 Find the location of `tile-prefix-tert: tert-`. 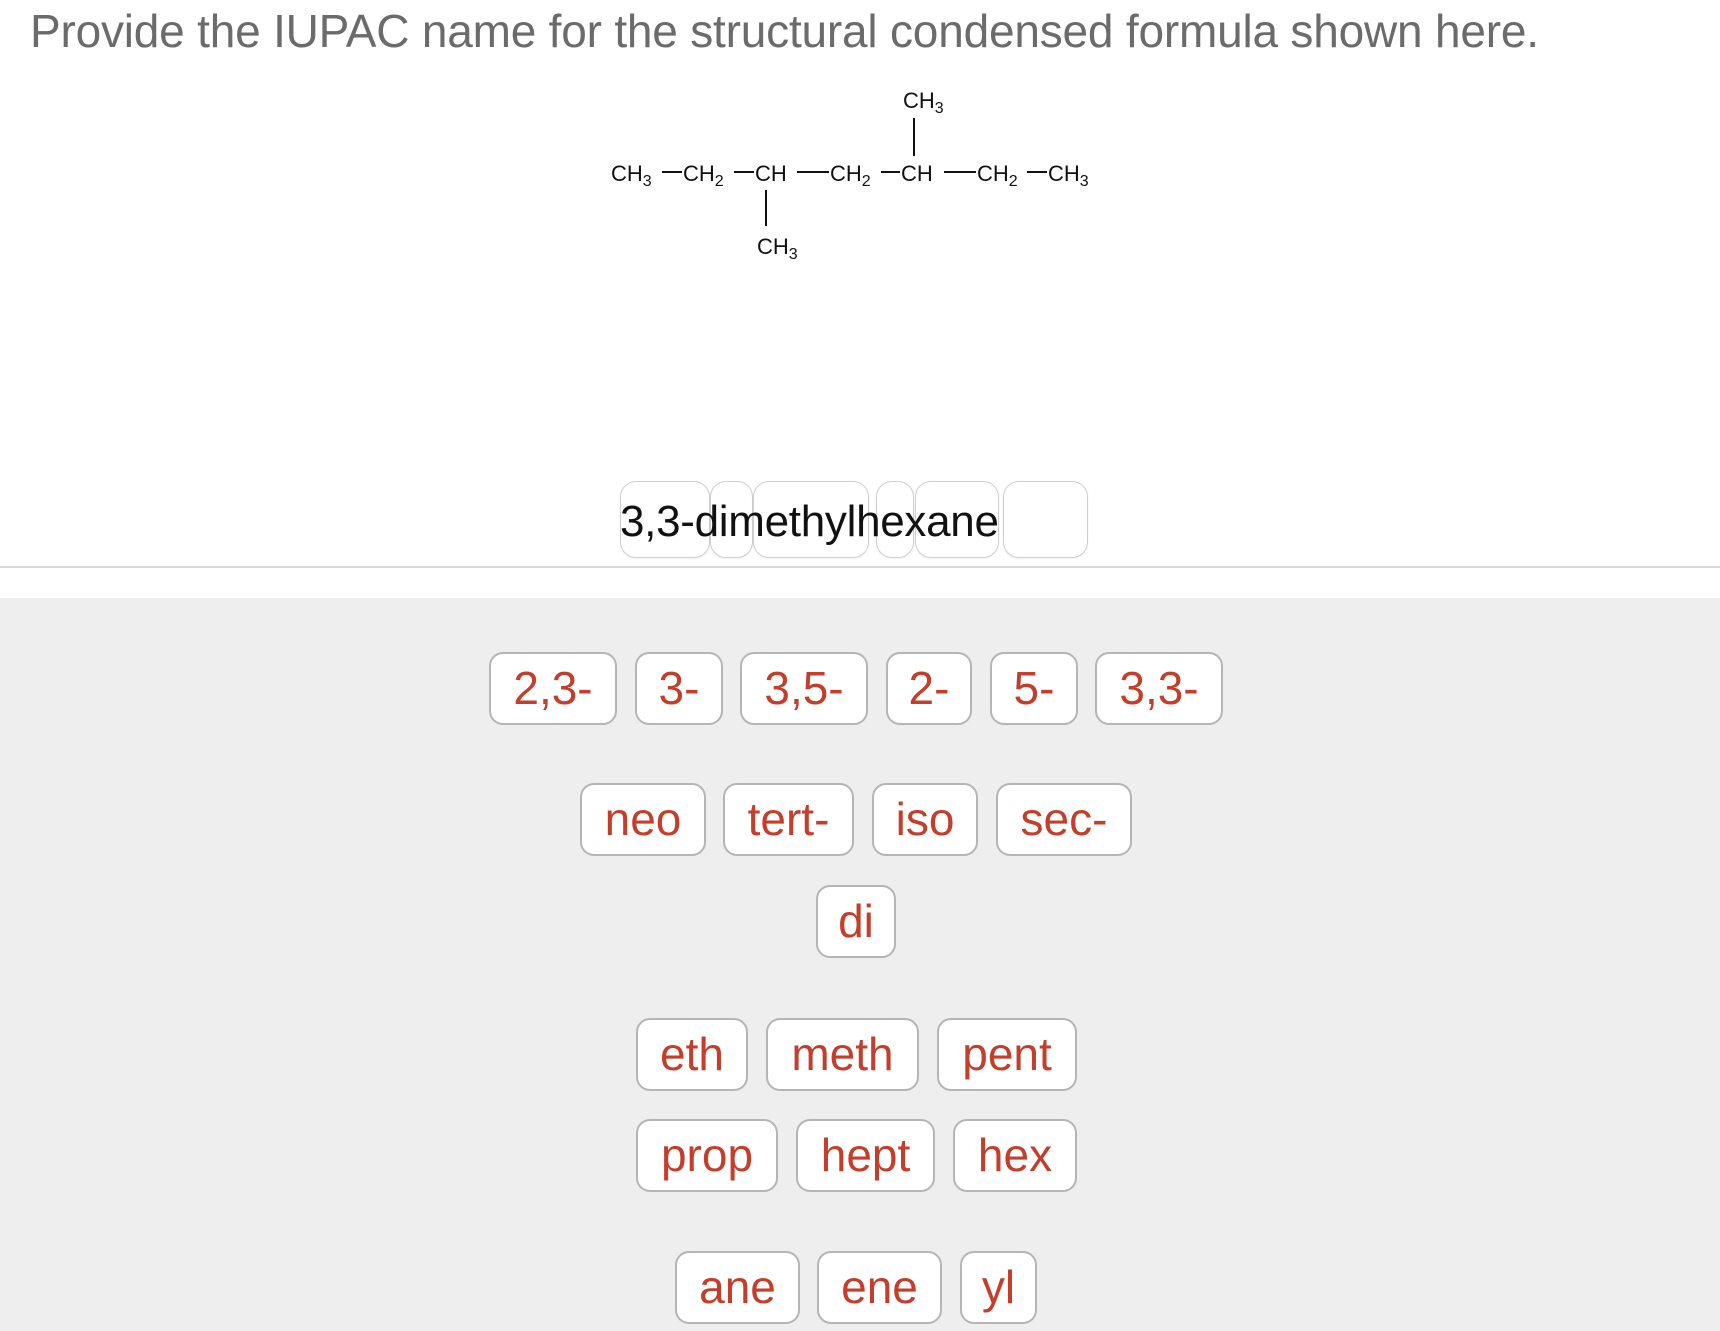

tile-prefix-tert: tert- is located at coordinates (788, 819).